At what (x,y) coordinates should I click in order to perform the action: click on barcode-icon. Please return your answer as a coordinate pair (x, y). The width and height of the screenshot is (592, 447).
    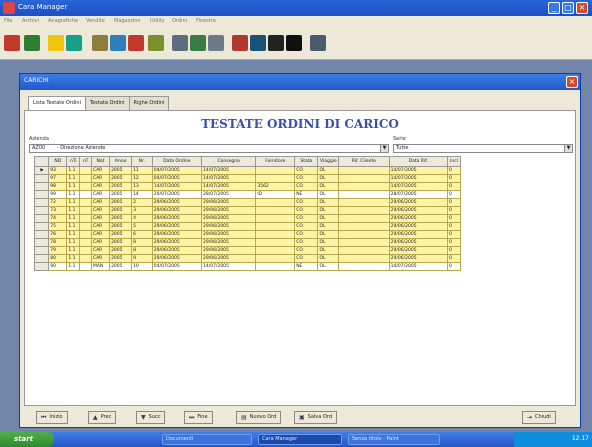
    Looking at the image, I should click on (276, 43).